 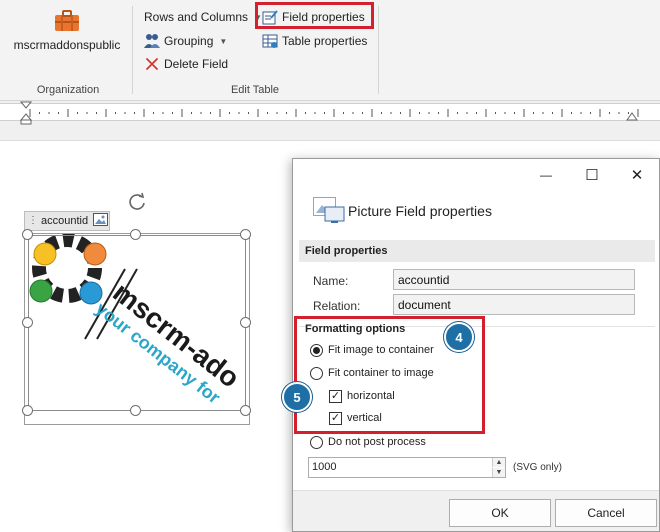 I want to click on rotate-handle-icon, so click(x=137, y=203).